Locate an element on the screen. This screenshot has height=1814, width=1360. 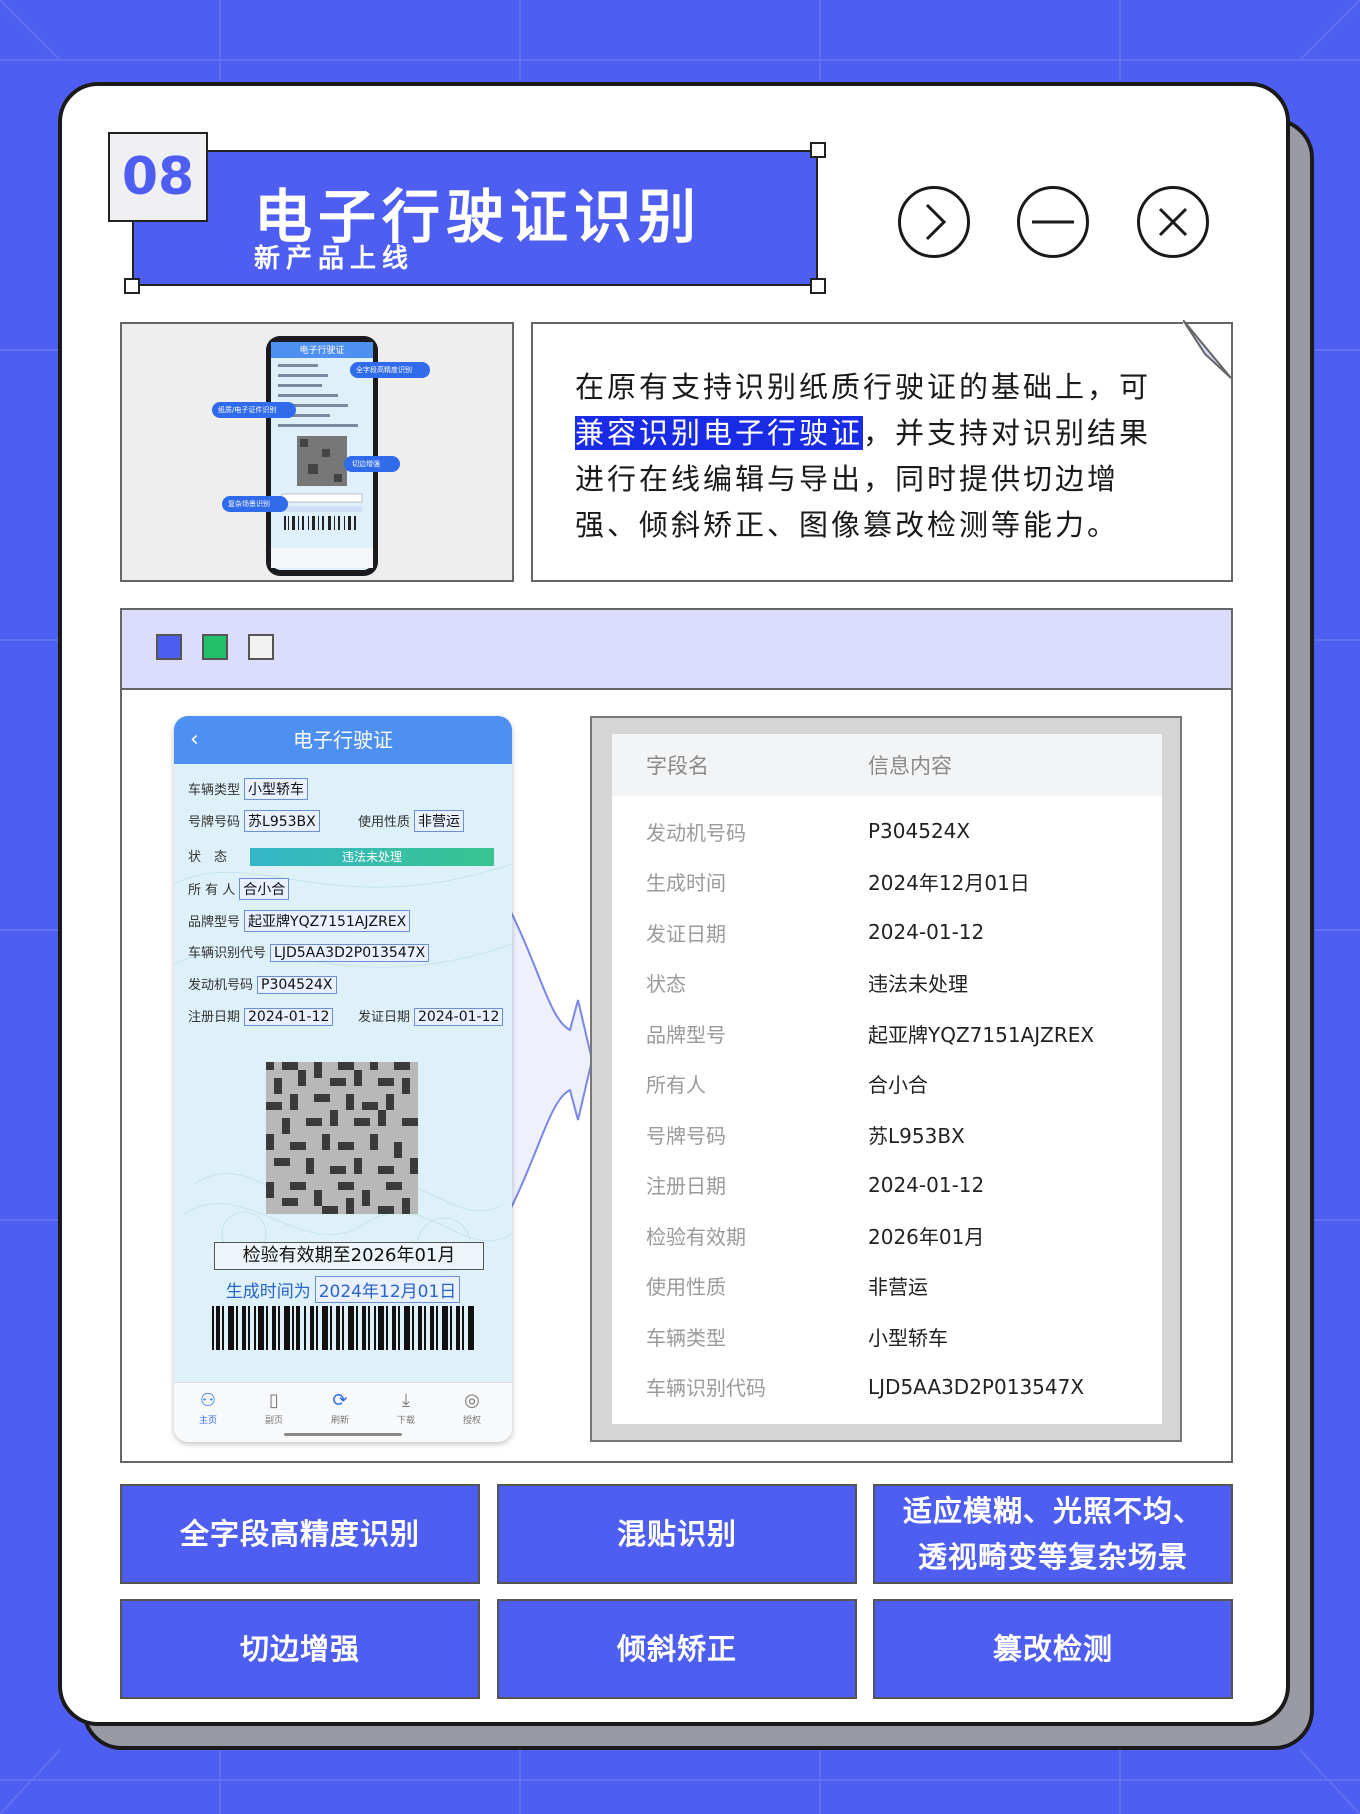
tab-home: ⚇ 主页 is located at coordinates (208, 1407).